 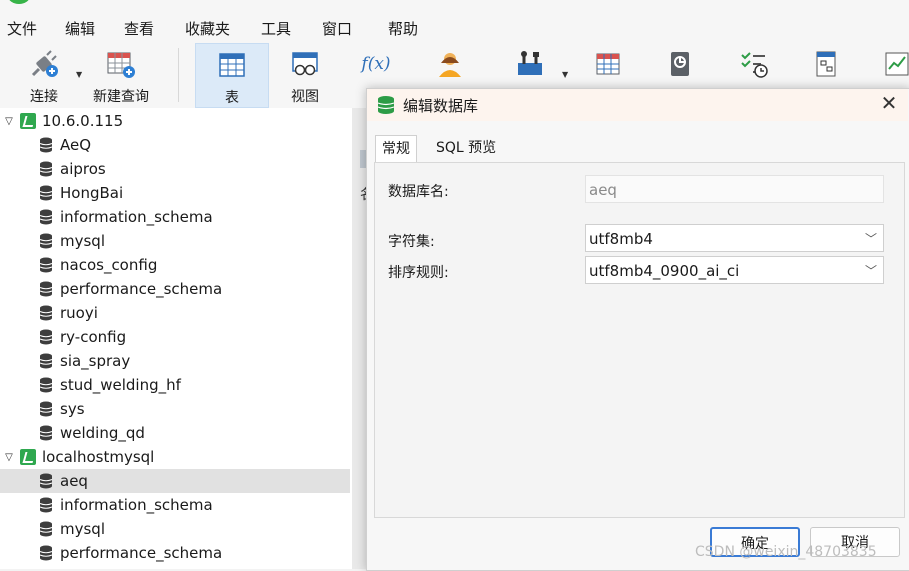 What do you see at coordinates (175, 361) in the screenshot?
I see `tree-database: sia_spray` at bounding box center [175, 361].